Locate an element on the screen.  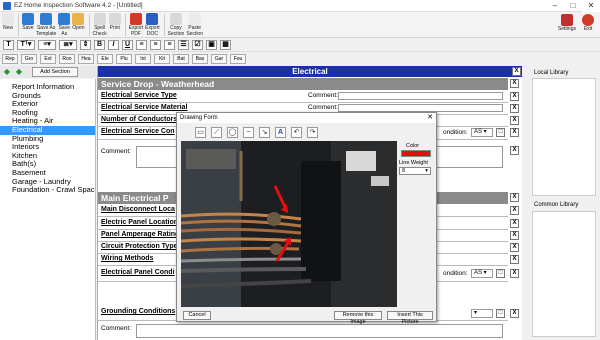
ellipse-tool-icon: ◯ is located at coordinates (232, 132).